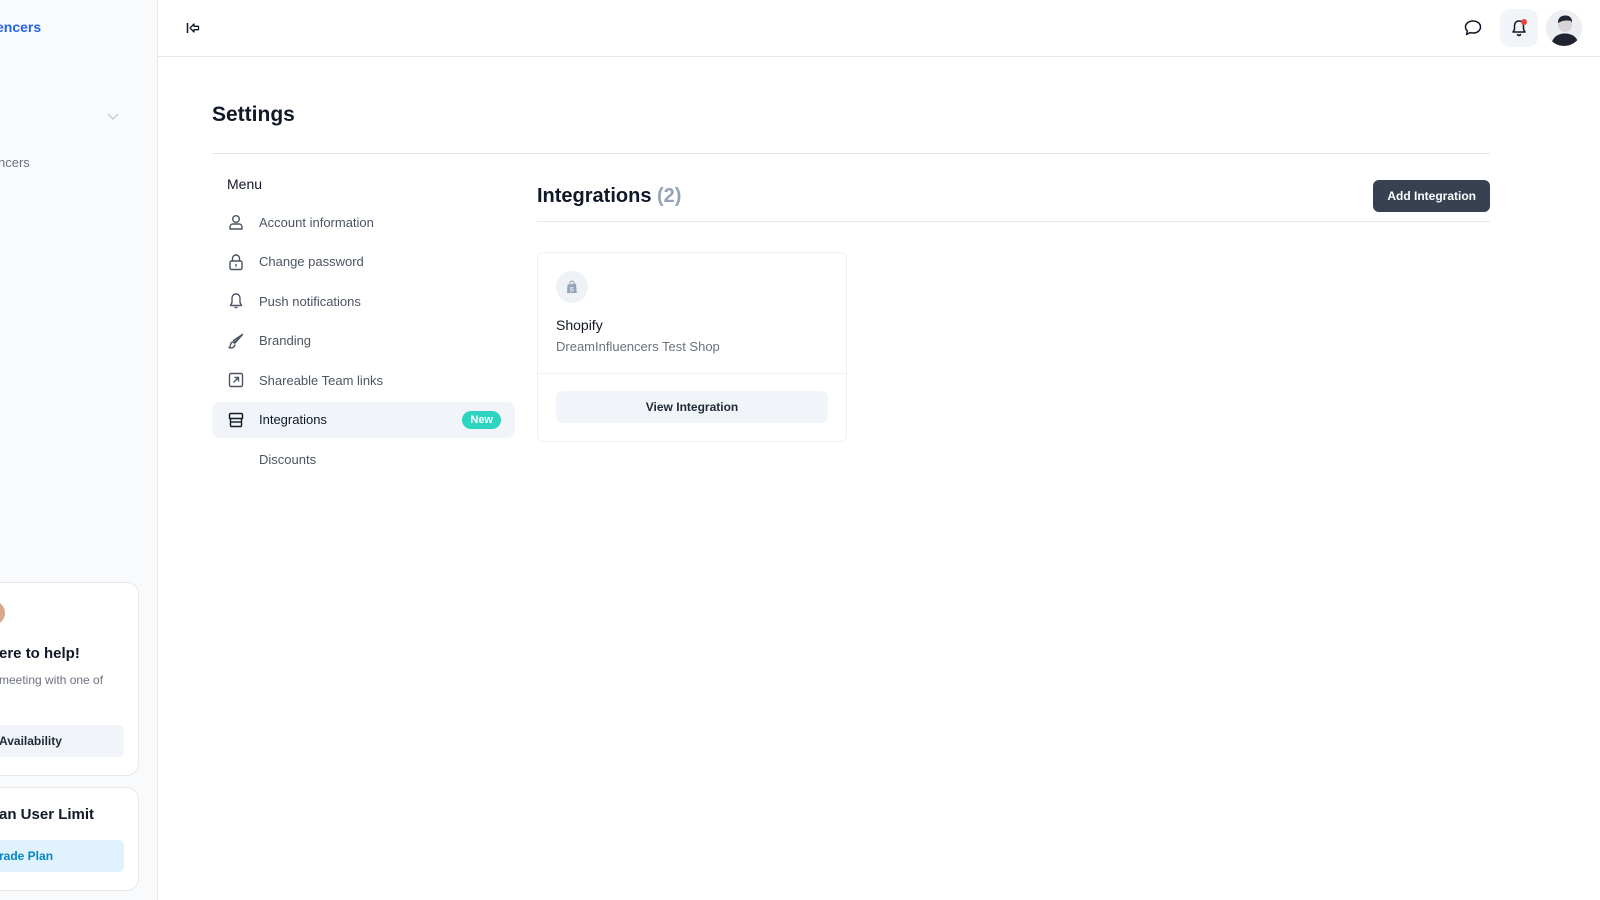 The image size is (1600, 900). What do you see at coordinates (638, 346) in the screenshot?
I see `integration-description: DreamInfluencers Test Shop` at bounding box center [638, 346].